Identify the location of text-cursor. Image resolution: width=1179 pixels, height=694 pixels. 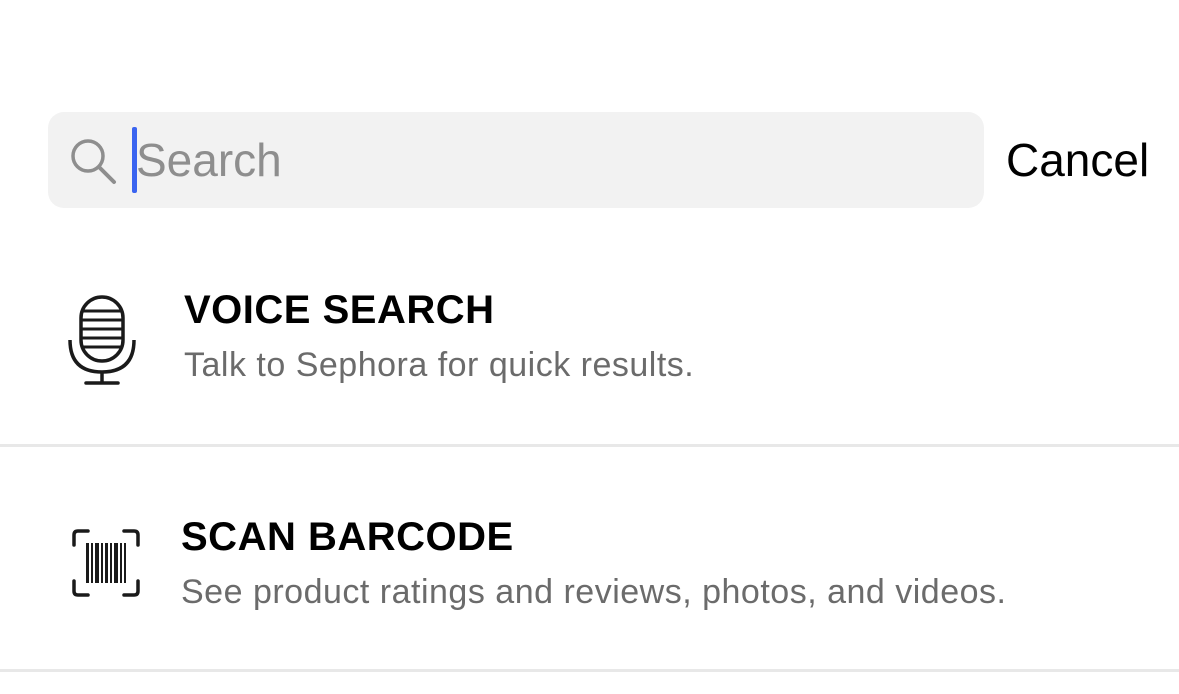
(134, 160).